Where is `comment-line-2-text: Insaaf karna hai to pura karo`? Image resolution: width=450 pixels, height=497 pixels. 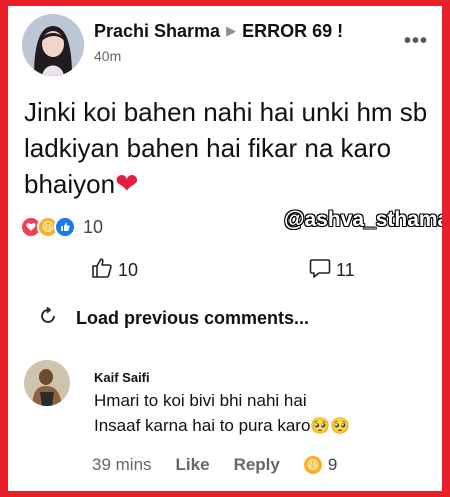
comment-line-2-text: Insaaf karna hai to pura karo is located at coordinates (202, 425).